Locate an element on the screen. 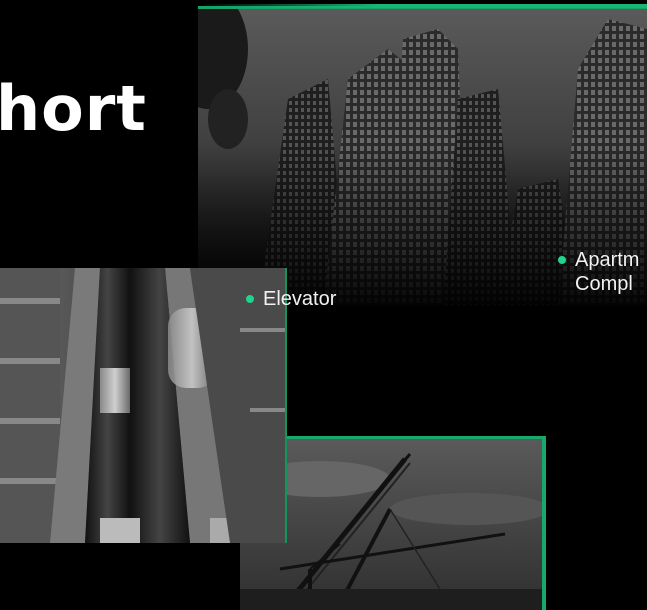 The height and width of the screenshot is (610, 647). slide-title: hort is located at coordinates (73, 108).